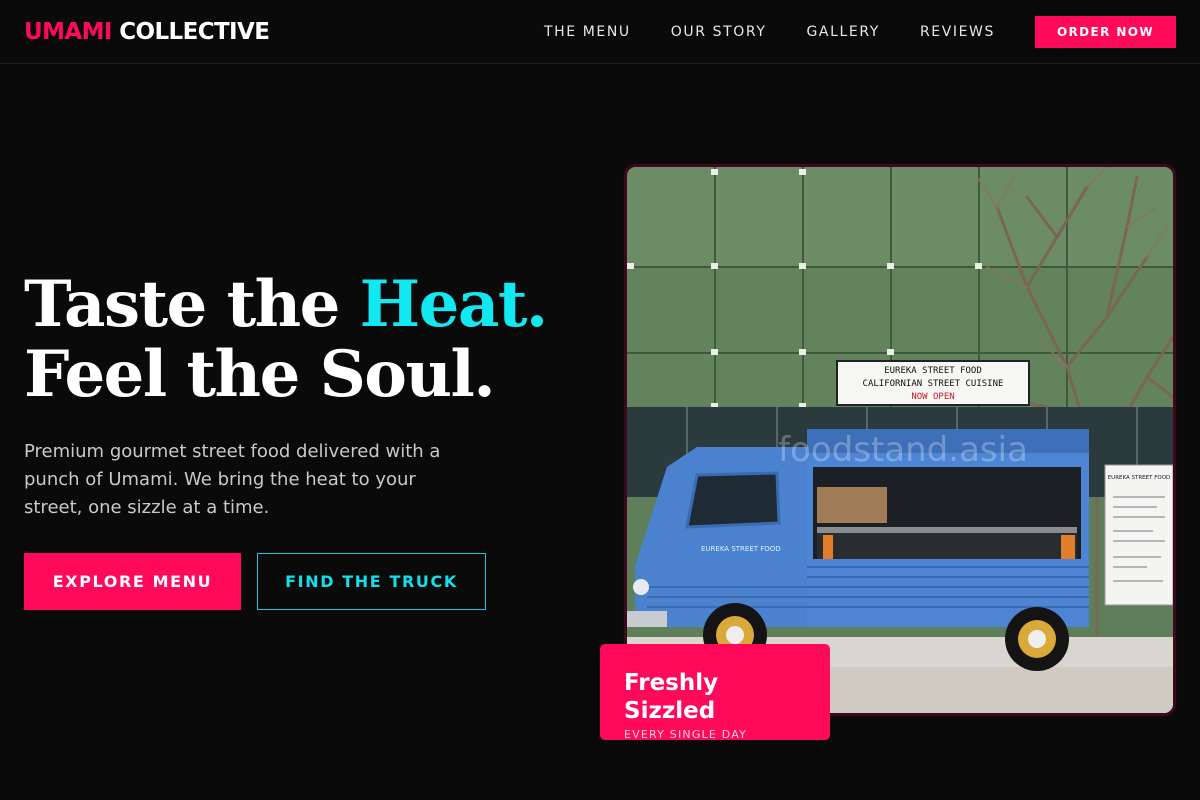 This screenshot has height=800, width=1200. I want to click on nav-link-gallery: GALLERY, so click(842, 32).